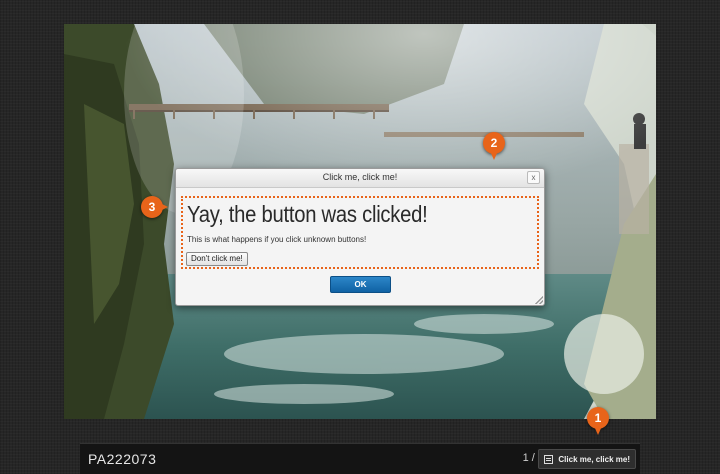 This screenshot has height=474, width=720. I want to click on close-button: x, so click(533, 177).